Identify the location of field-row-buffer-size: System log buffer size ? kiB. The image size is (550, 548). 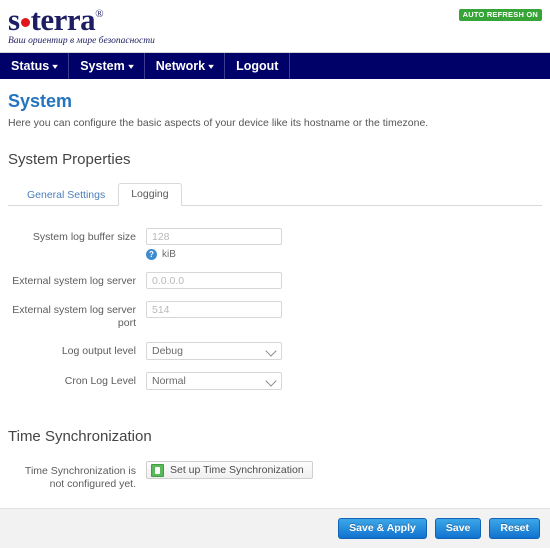
(275, 244).